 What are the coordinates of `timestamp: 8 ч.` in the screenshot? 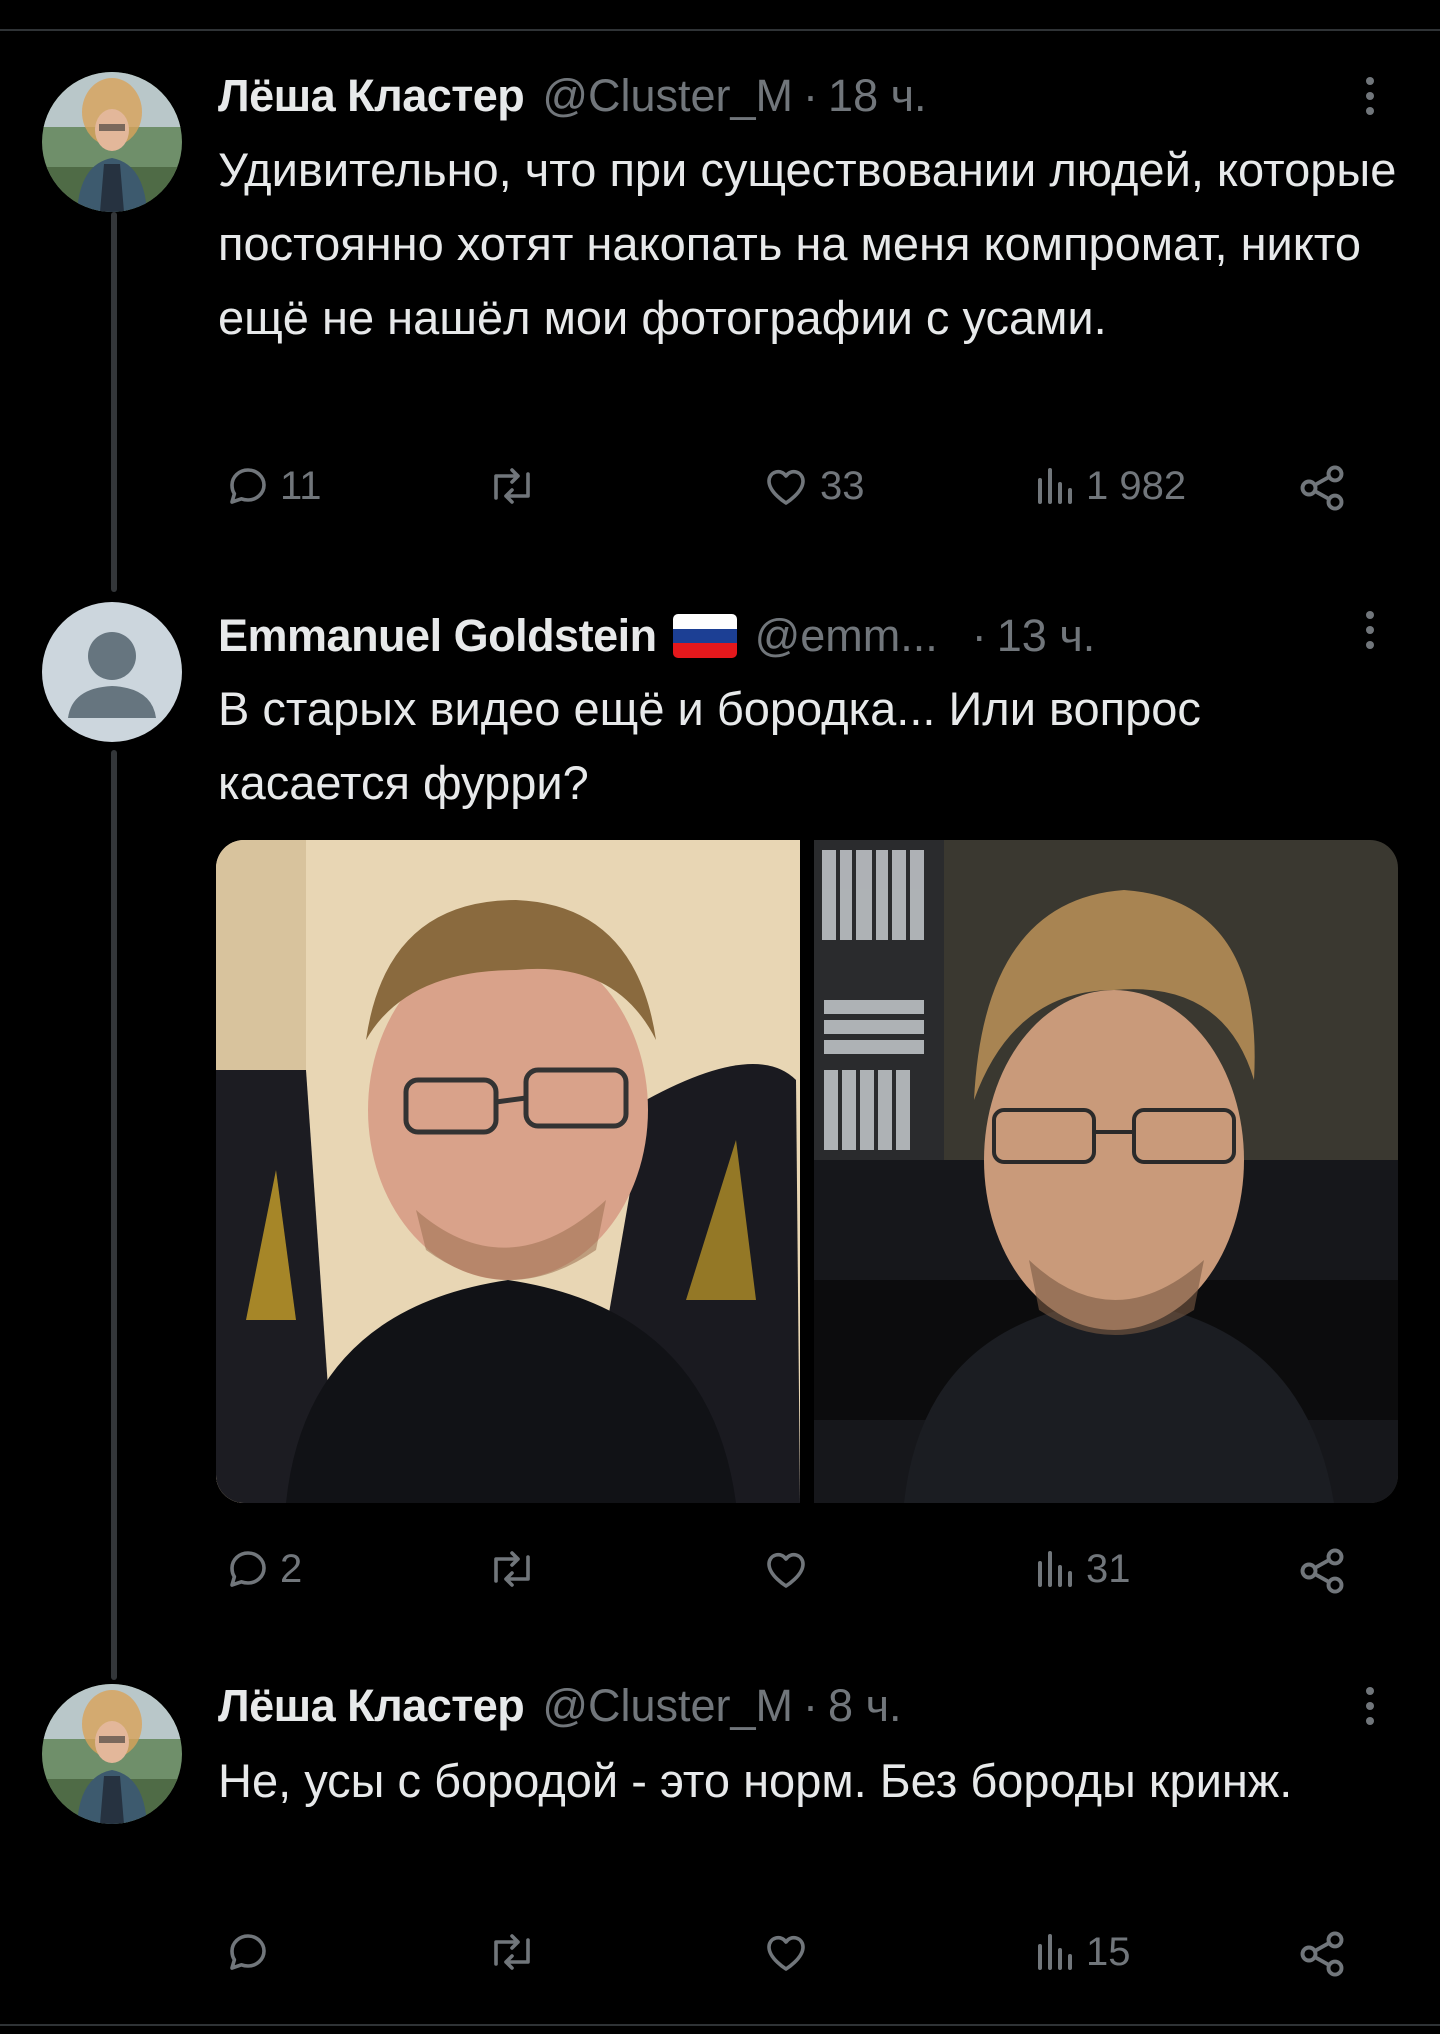 It's located at (864, 1706).